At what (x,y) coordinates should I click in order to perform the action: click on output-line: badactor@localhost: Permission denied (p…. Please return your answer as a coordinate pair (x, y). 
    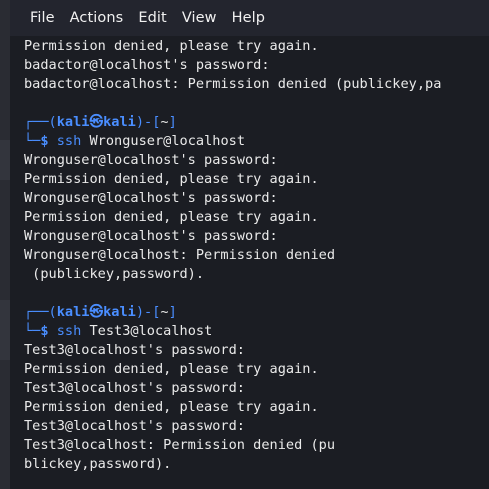
    Looking at the image, I should click on (233, 83).